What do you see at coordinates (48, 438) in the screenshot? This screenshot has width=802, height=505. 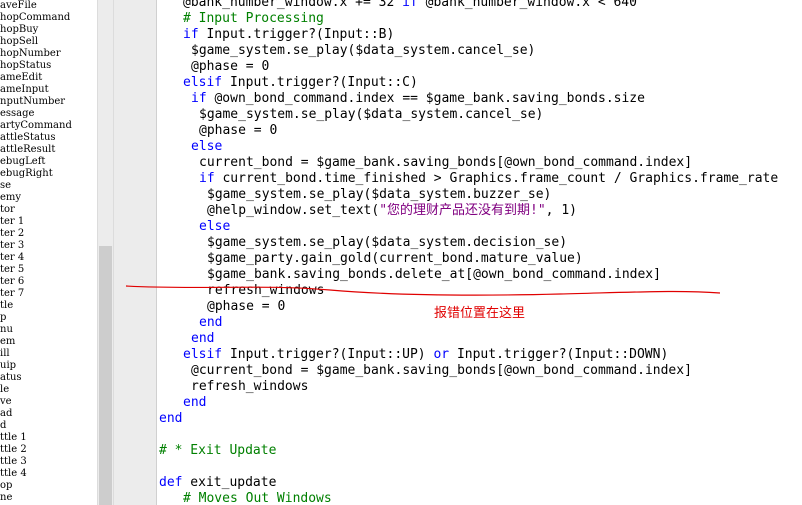 I see `script-list-item: ttle 1` at bounding box center [48, 438].